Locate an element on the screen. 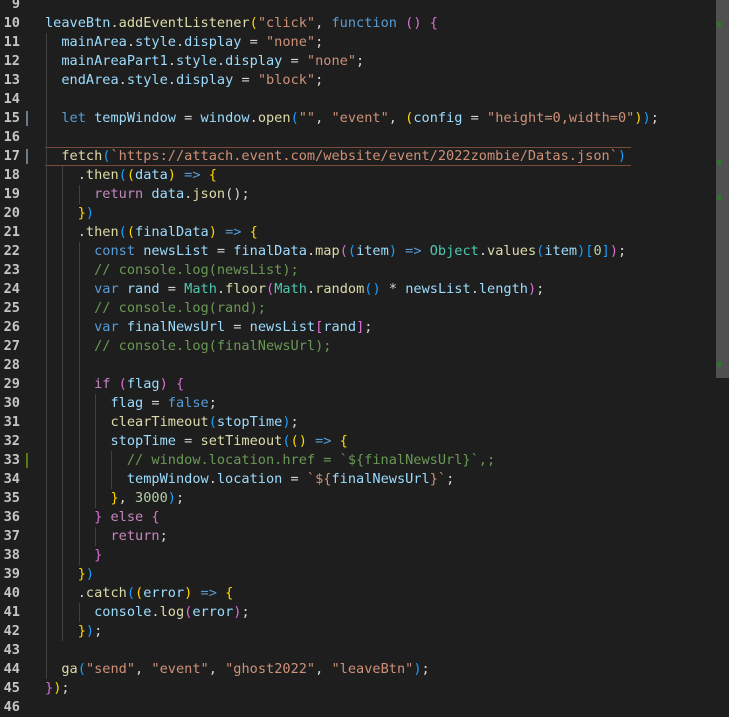  code-text: flag = false; is located at coordinates (130, 403).